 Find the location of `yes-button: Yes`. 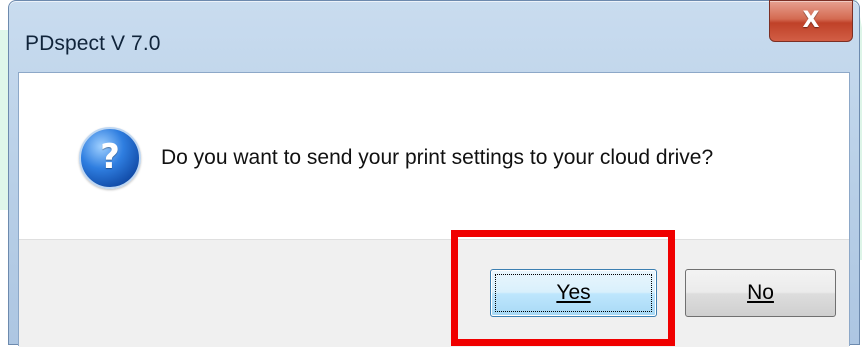

yes-button: Yes is located at coordinates (573, 293).